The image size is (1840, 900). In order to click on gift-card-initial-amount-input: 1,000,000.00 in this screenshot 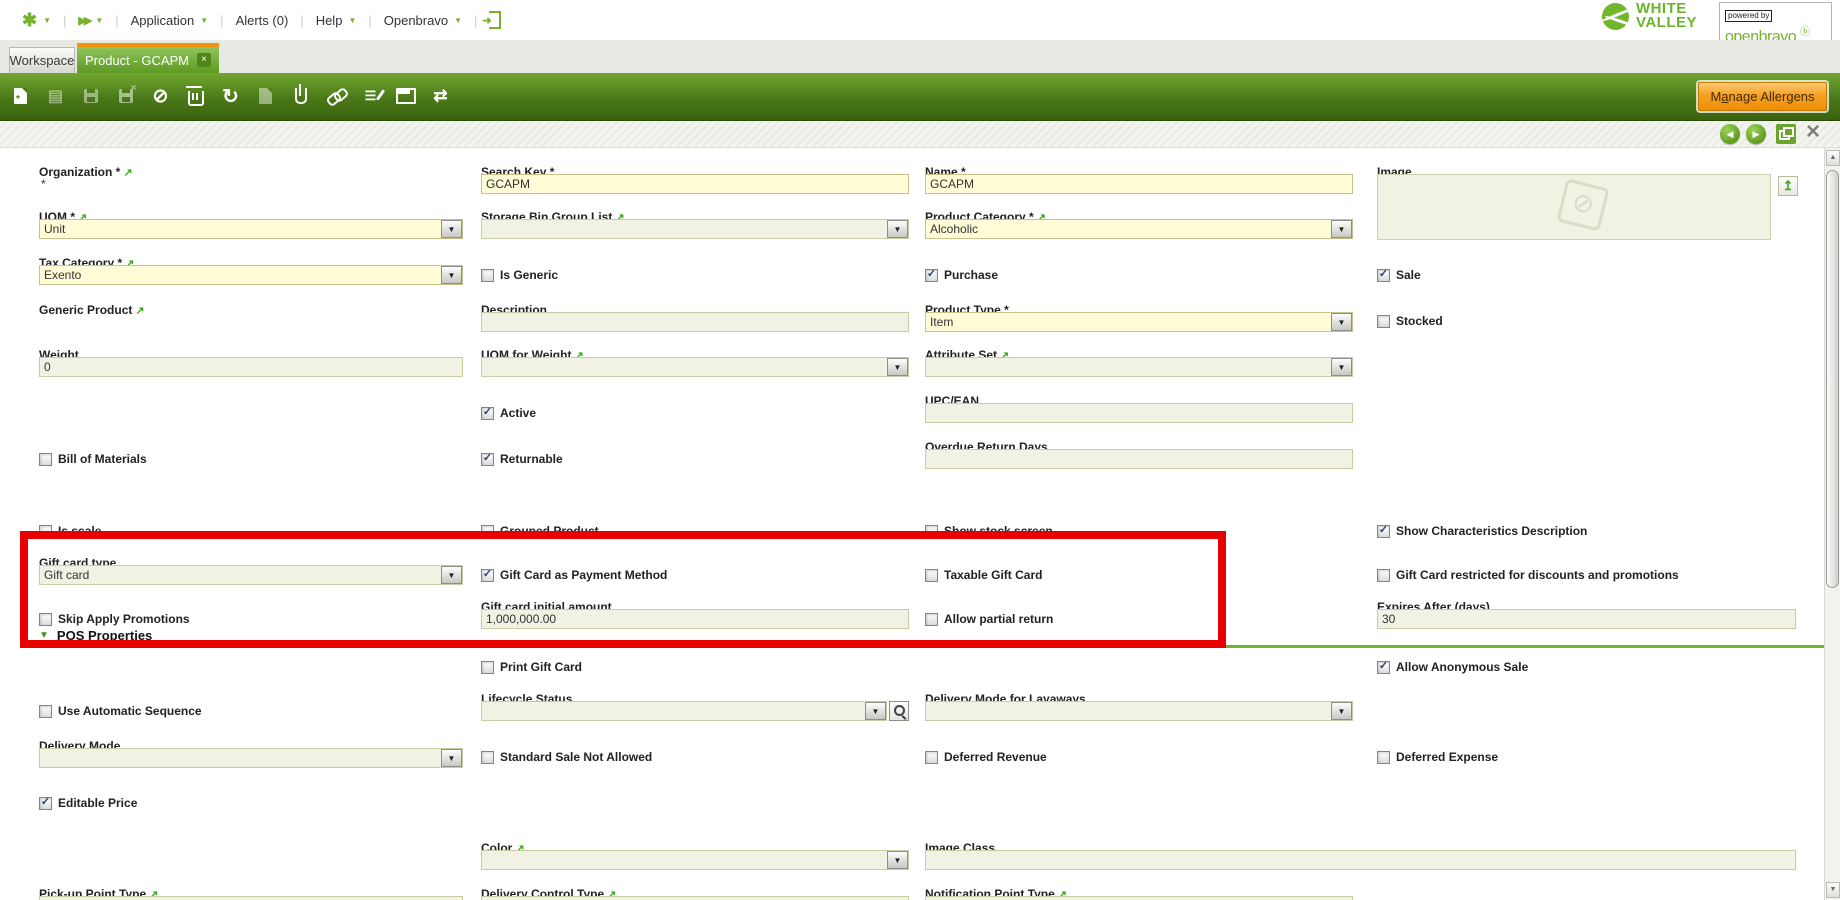, I will do `click(695, 619)`.